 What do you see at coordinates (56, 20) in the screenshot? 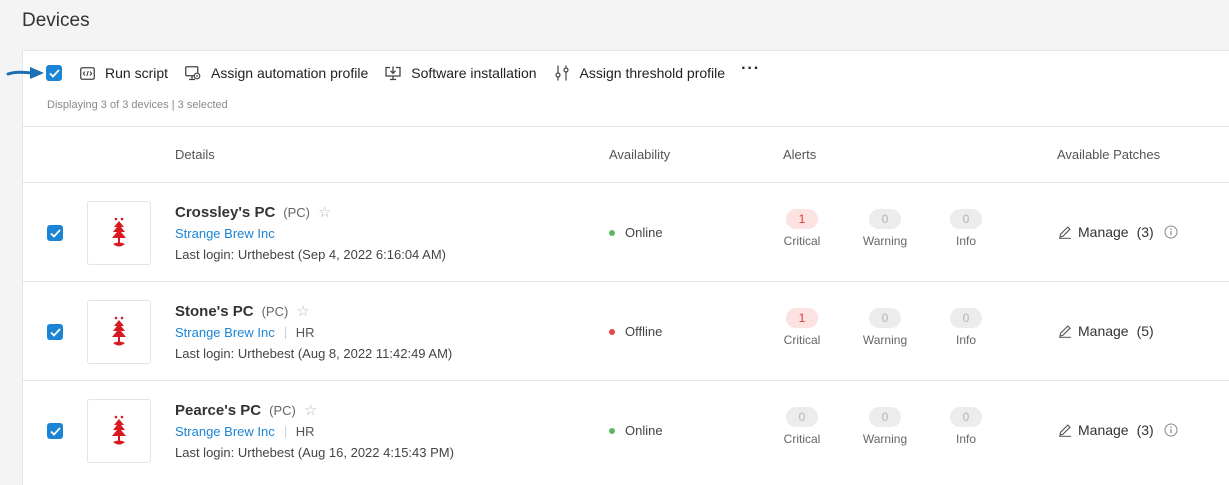
I see `page-title: Devices` at bounding box center [56, 20].